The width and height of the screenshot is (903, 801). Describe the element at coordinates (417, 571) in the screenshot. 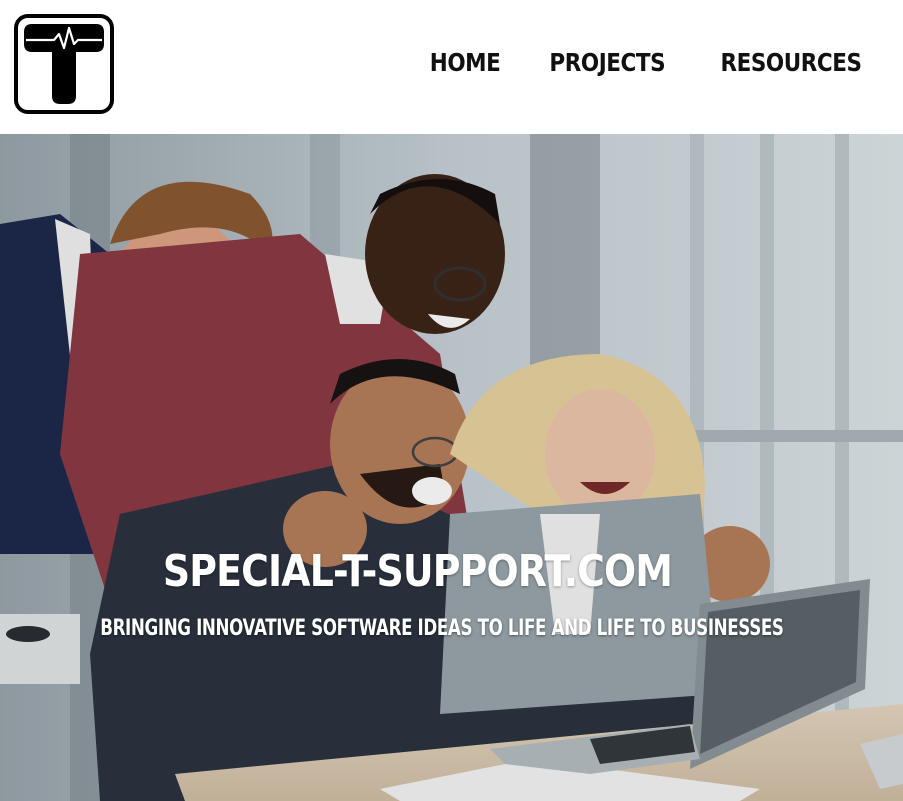

I see `hero-title: SPECIAL-T-SUPPORT.COM` at that location.